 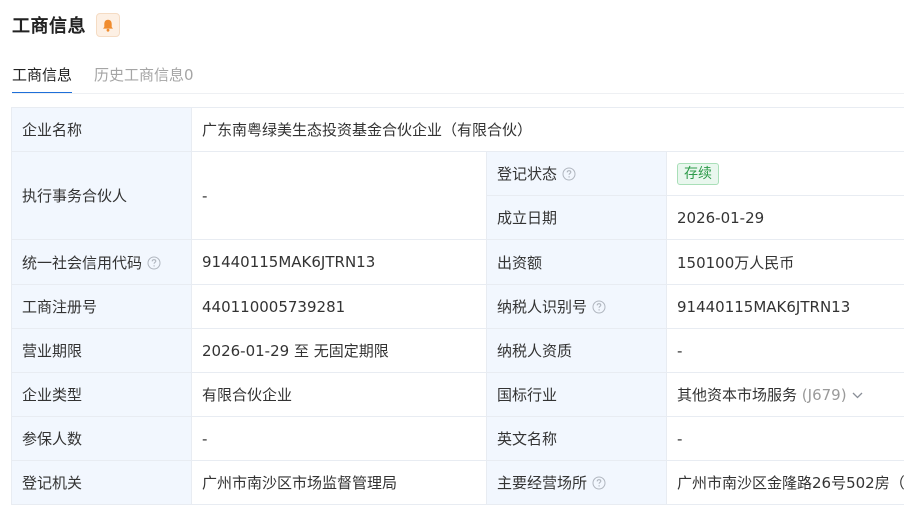 I want to click on taxpayer-qual-label: 纳税人资质, so click(x=576, y=350).